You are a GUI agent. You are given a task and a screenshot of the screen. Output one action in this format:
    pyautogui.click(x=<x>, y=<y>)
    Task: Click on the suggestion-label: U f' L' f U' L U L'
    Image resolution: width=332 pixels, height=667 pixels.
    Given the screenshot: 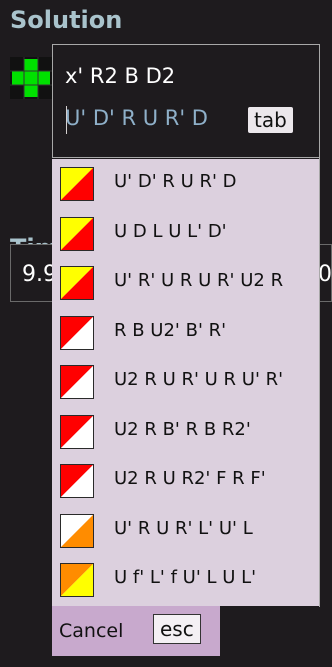 What is the action you would take?
    pyautogui.click(x=185, y=577)
    